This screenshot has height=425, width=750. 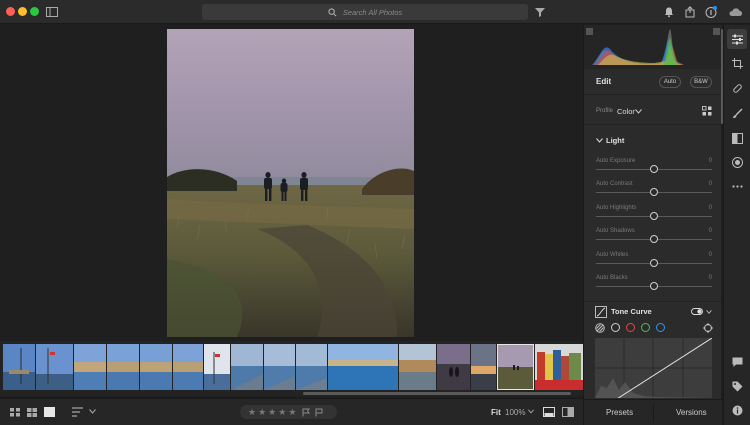 I want to click on tone-curve-header: Tone Curve, so click(x=653, y=311).